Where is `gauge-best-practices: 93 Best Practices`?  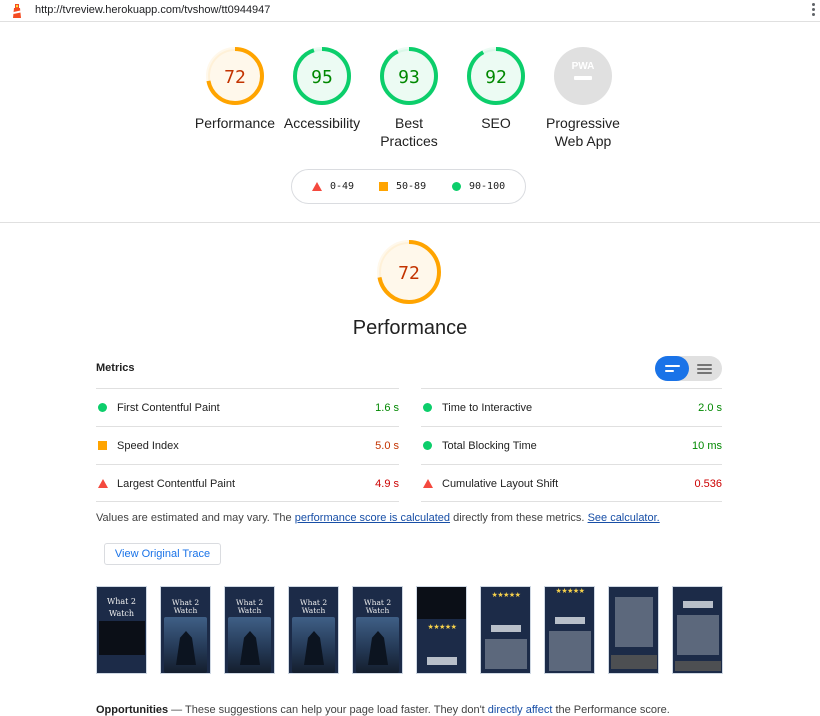 gauge-best-practices: 93 Best Practices is located at coordinates (409, 98).